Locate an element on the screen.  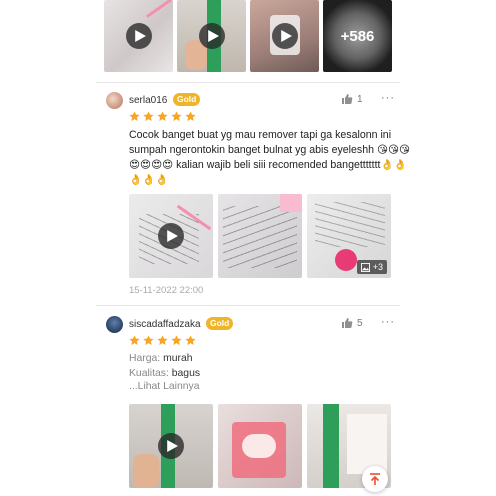
review-detail-price: Harga: murah is located at coordinates (161, 359).